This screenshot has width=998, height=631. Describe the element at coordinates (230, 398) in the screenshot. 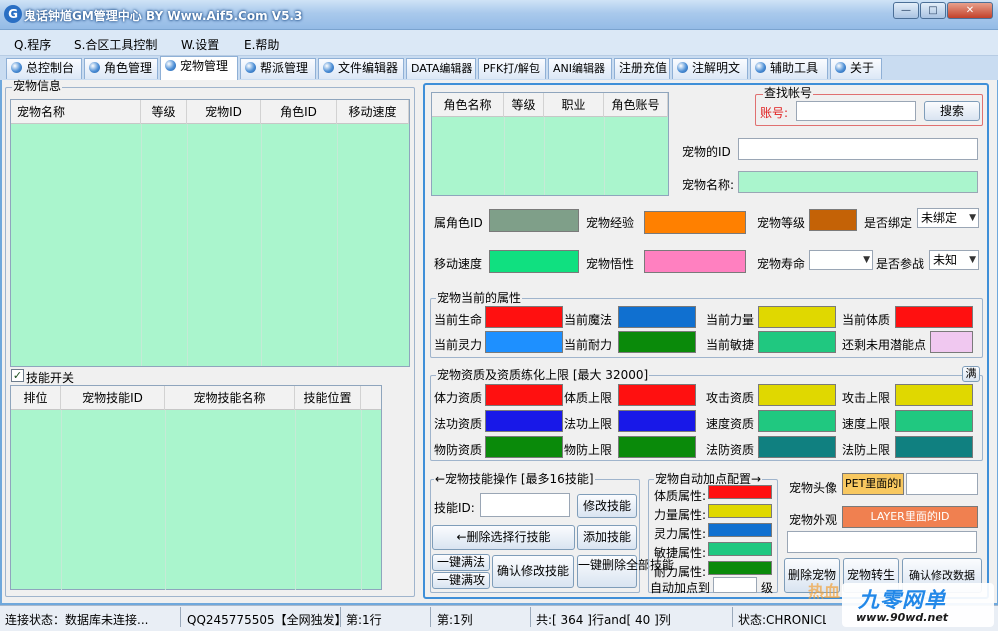

I see `col-skill-name: 宠物技能名称` at that location.